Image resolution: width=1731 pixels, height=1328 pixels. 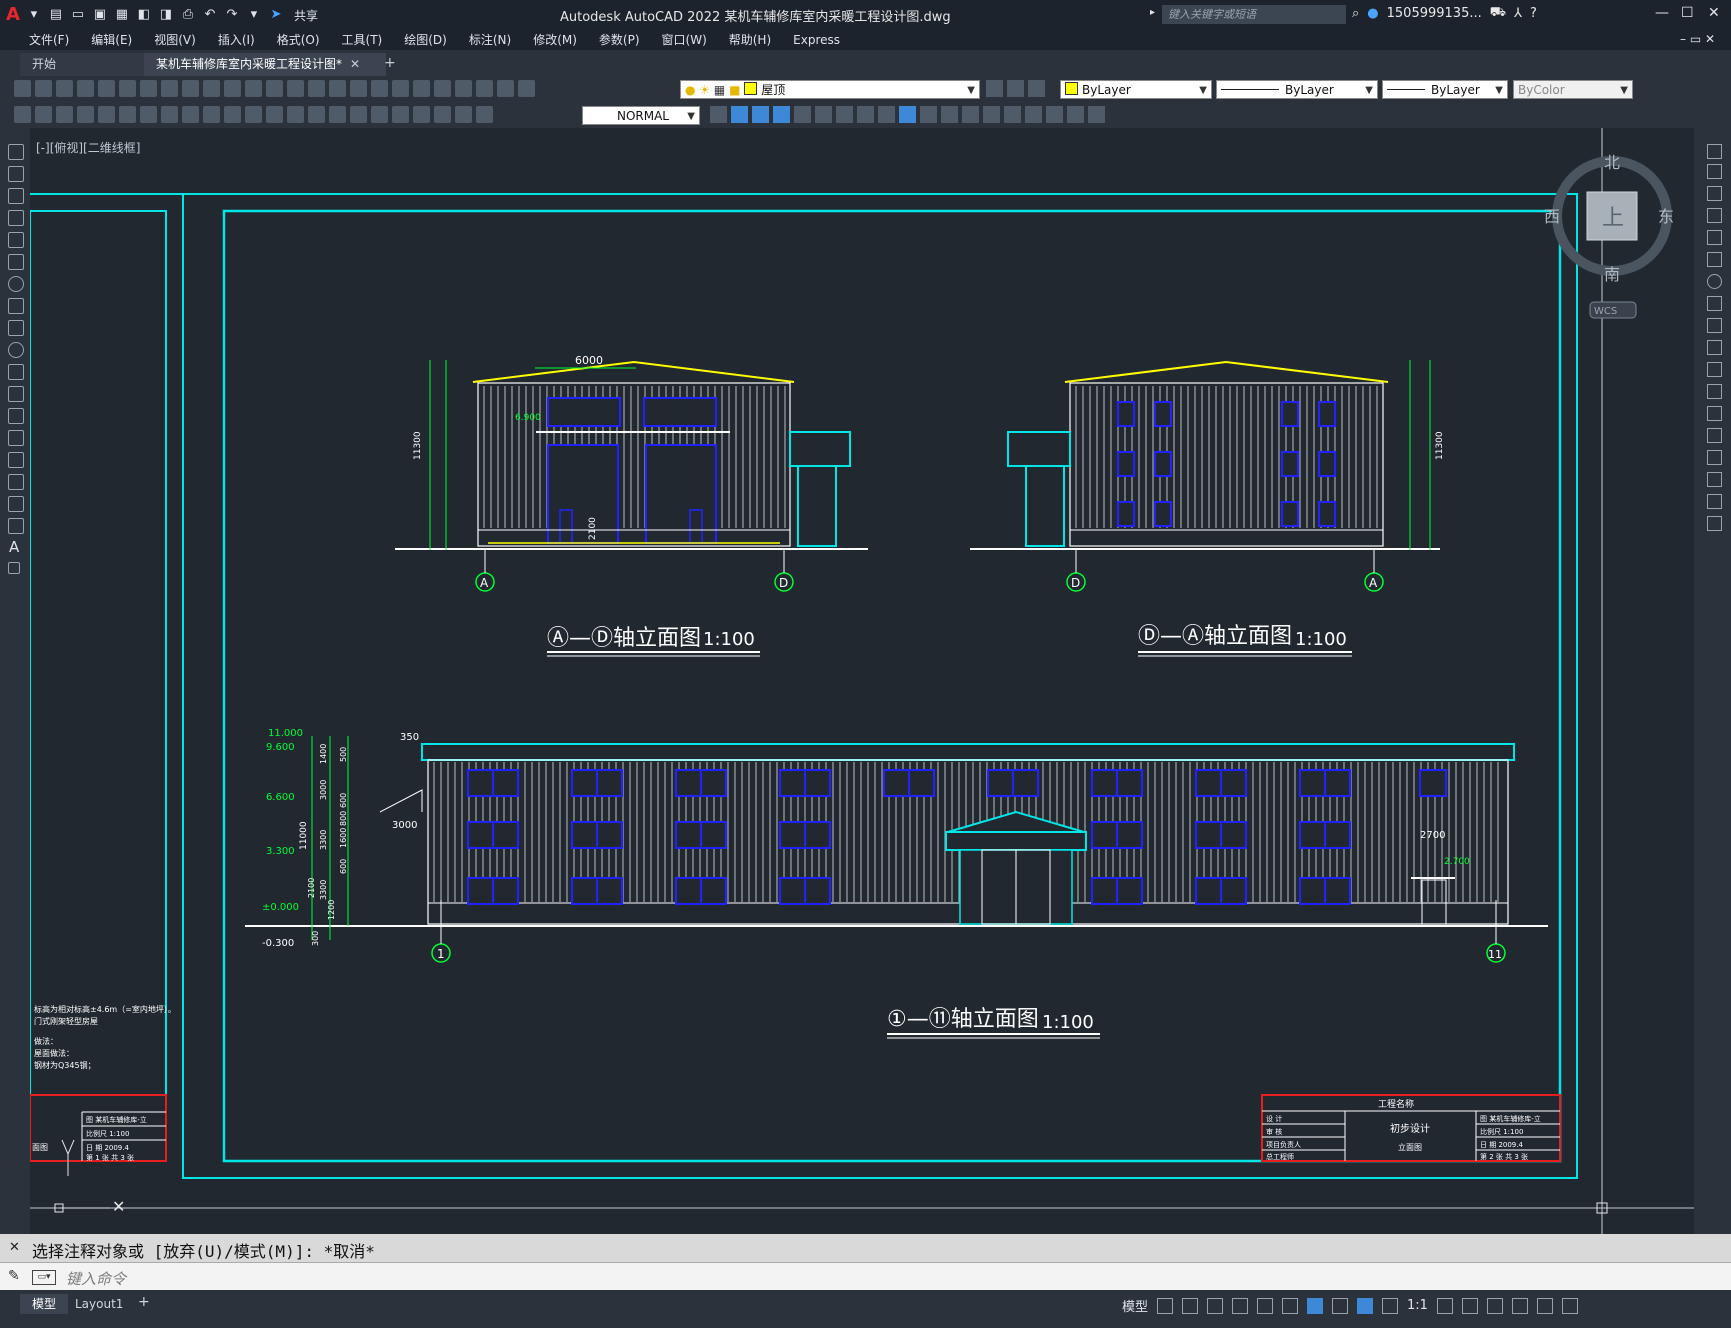 I want to click on isodraft-icon, so click(x=1265, y=1305).